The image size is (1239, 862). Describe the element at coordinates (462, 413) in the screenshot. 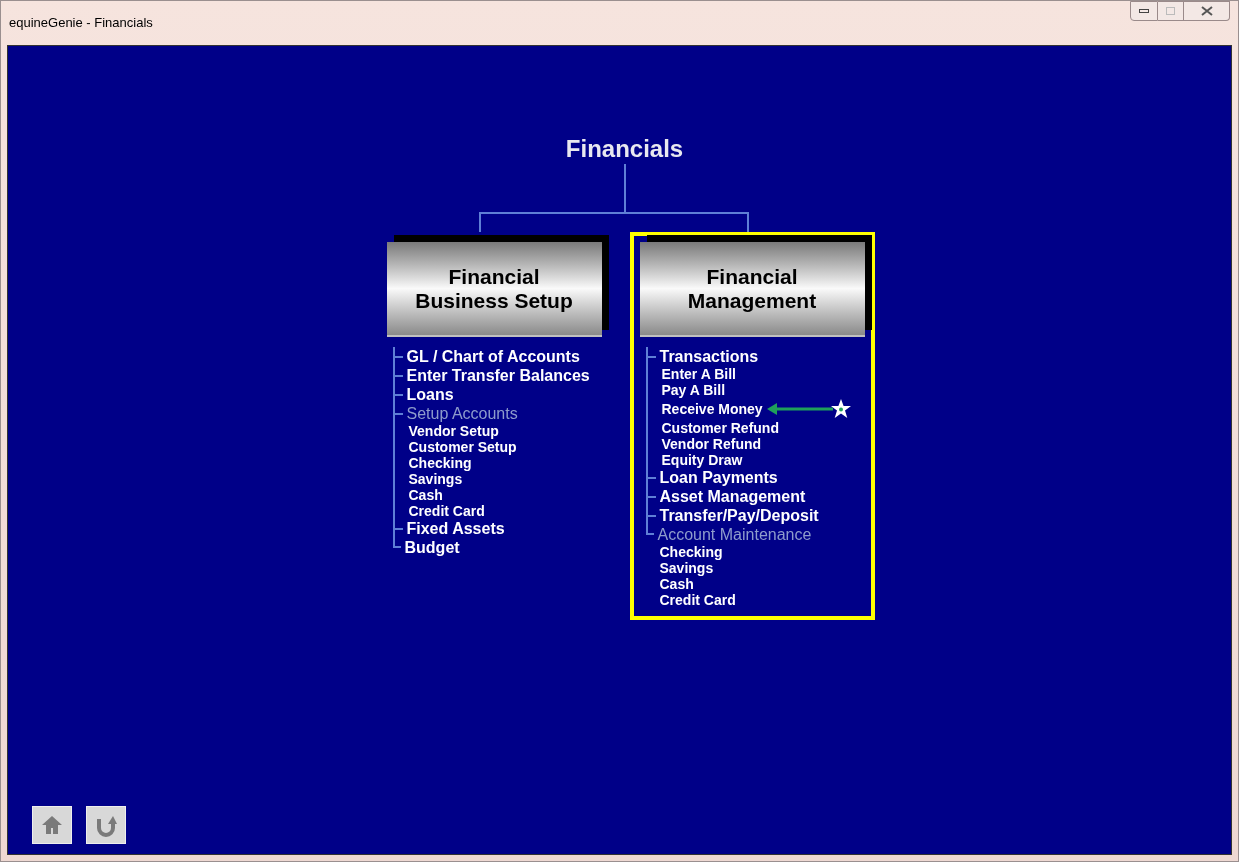

I see `menu-item: Setup Accounts` at that location.